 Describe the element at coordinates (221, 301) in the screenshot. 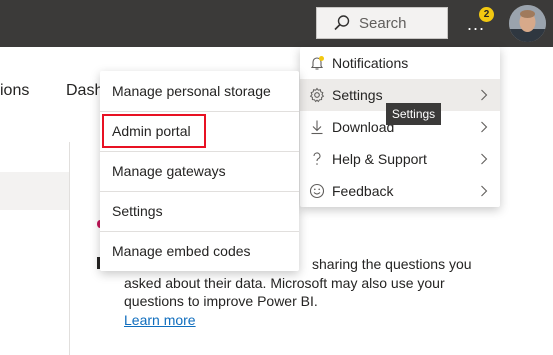

I see `body-text-line-3: questions to improve Power BI.` at that location.